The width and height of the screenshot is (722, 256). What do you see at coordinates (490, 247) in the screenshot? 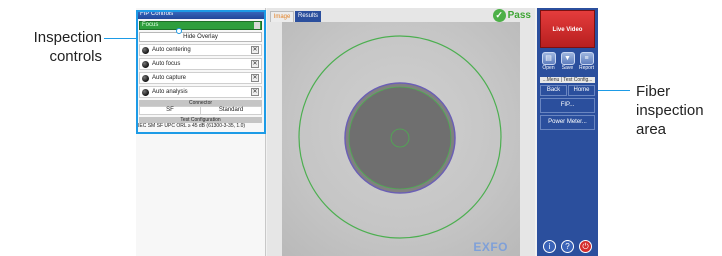
I see `exfo-logo: EXFO` at bounding box center [490, 247].